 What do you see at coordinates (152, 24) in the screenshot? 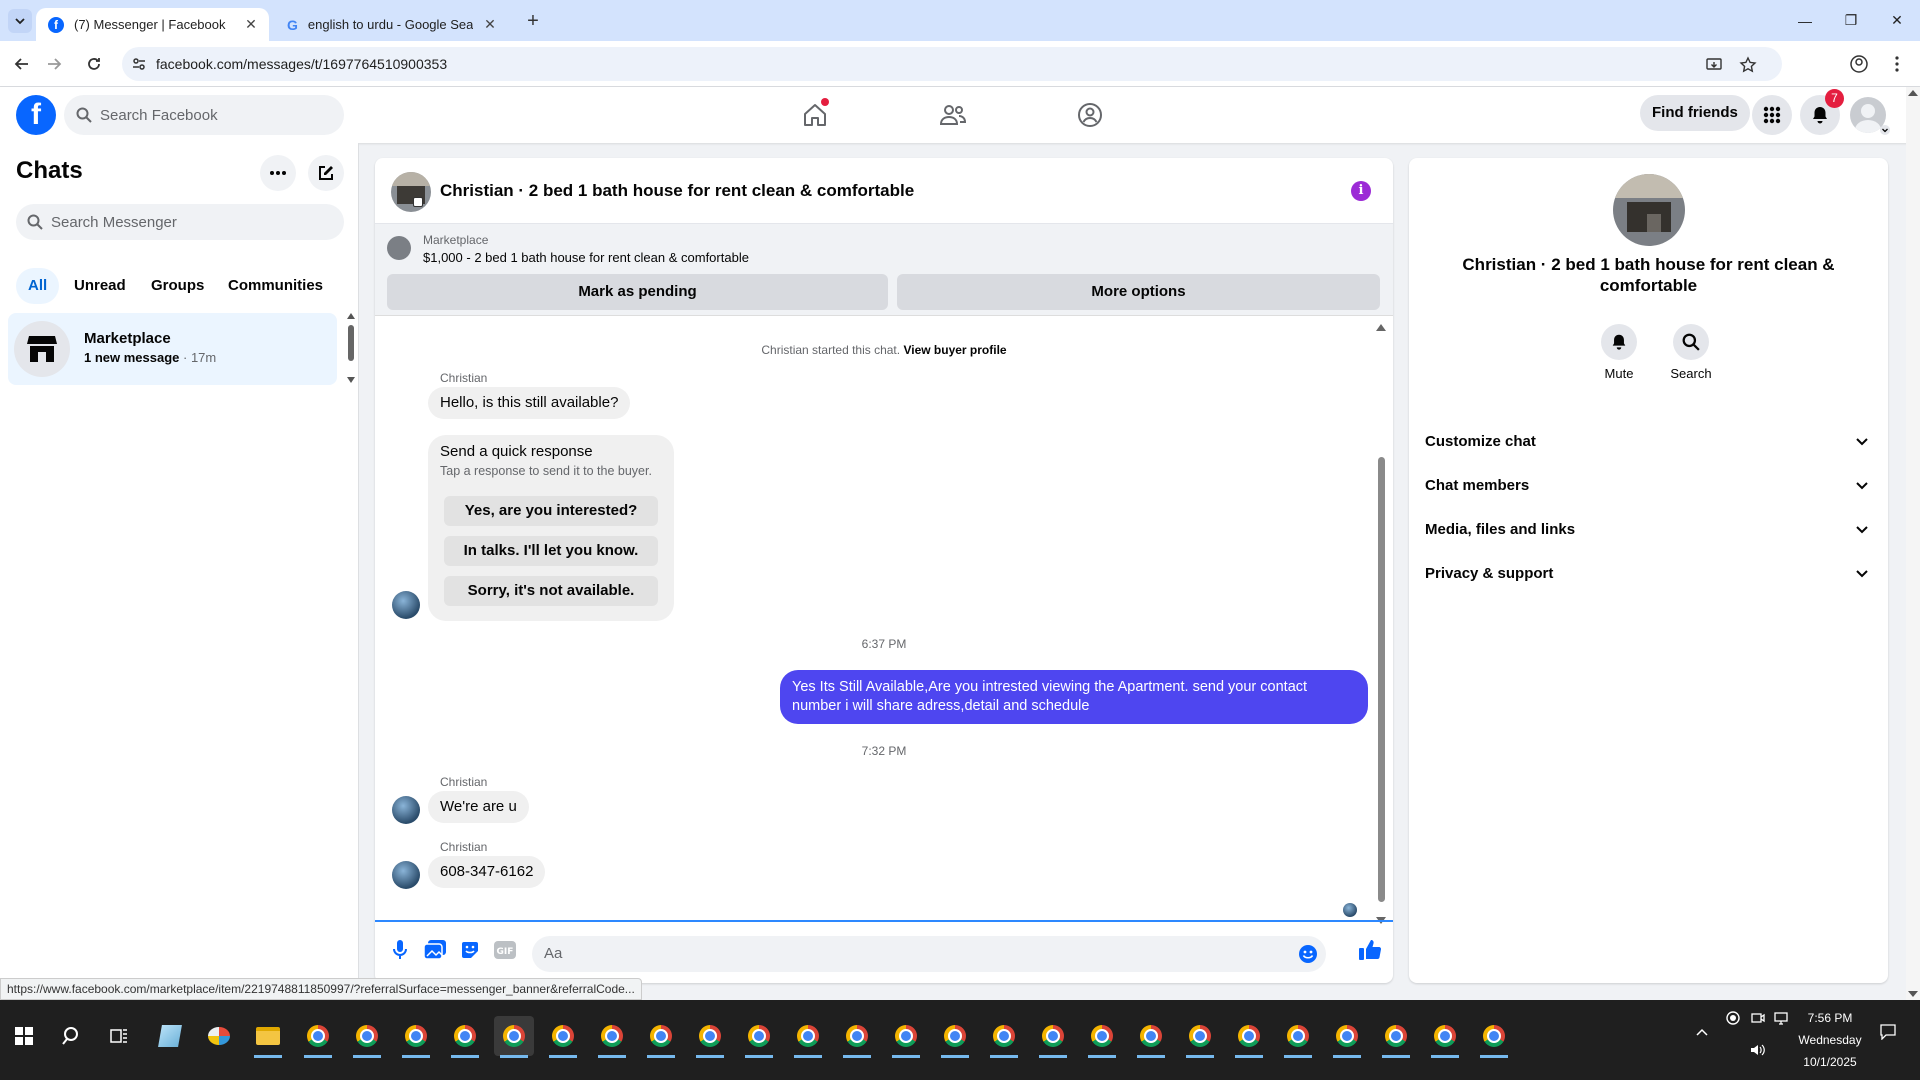
I see `tab-messenger: f (7) Messenger | Facebook ✕` at bounding box center [152, 24].